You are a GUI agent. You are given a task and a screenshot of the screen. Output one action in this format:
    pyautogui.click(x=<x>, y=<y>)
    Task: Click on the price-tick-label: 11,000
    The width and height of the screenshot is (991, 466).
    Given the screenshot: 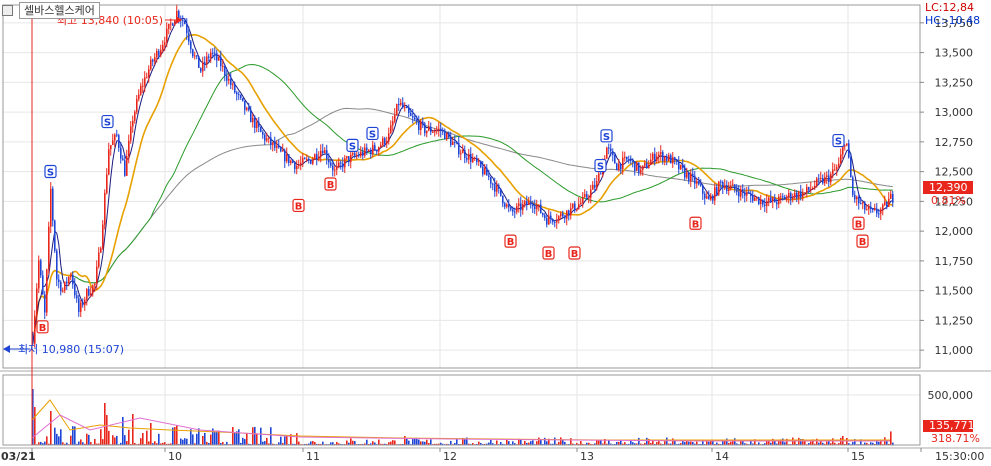 What is the action you would take?
    pyautogui.click(x=954, y=350)
    